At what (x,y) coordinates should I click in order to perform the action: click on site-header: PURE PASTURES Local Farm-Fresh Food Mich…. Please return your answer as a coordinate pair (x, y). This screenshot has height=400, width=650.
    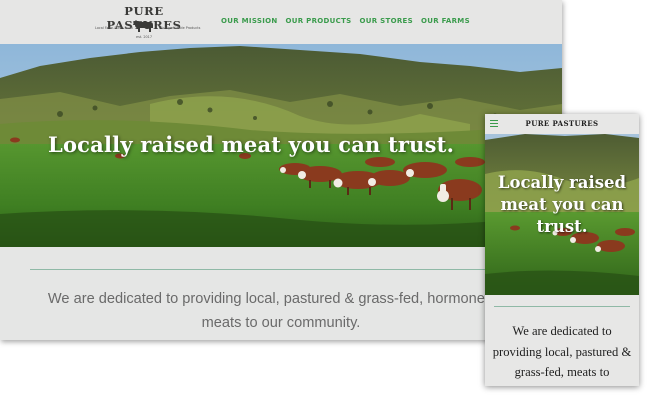
    Looking at the image, I should click on (281, 22).